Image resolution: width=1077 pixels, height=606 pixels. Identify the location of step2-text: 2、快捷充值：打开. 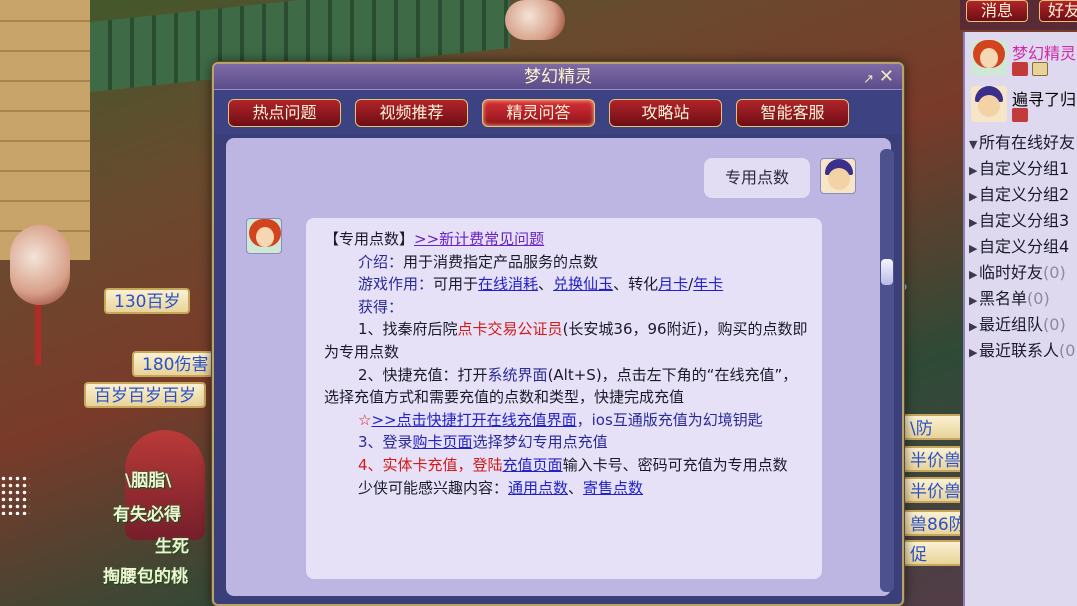
(423, 374).